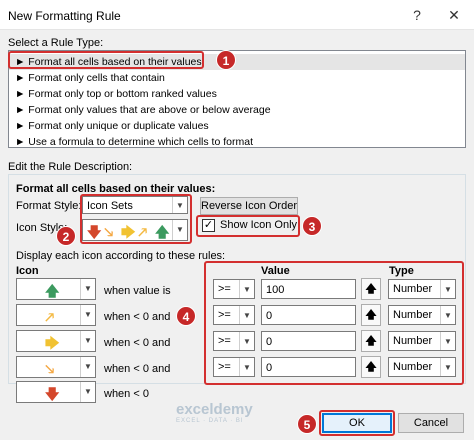 The height and width of the screenshot is (440, 474). What do you see at coordinates (137, 291) in the screenshot?
I see `rule-row-condition: when value is` at bounding box center [137, 291].